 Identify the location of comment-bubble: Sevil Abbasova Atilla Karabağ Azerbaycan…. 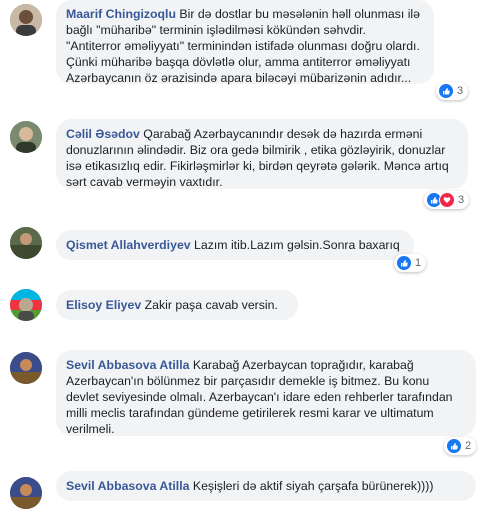
(266, 393).